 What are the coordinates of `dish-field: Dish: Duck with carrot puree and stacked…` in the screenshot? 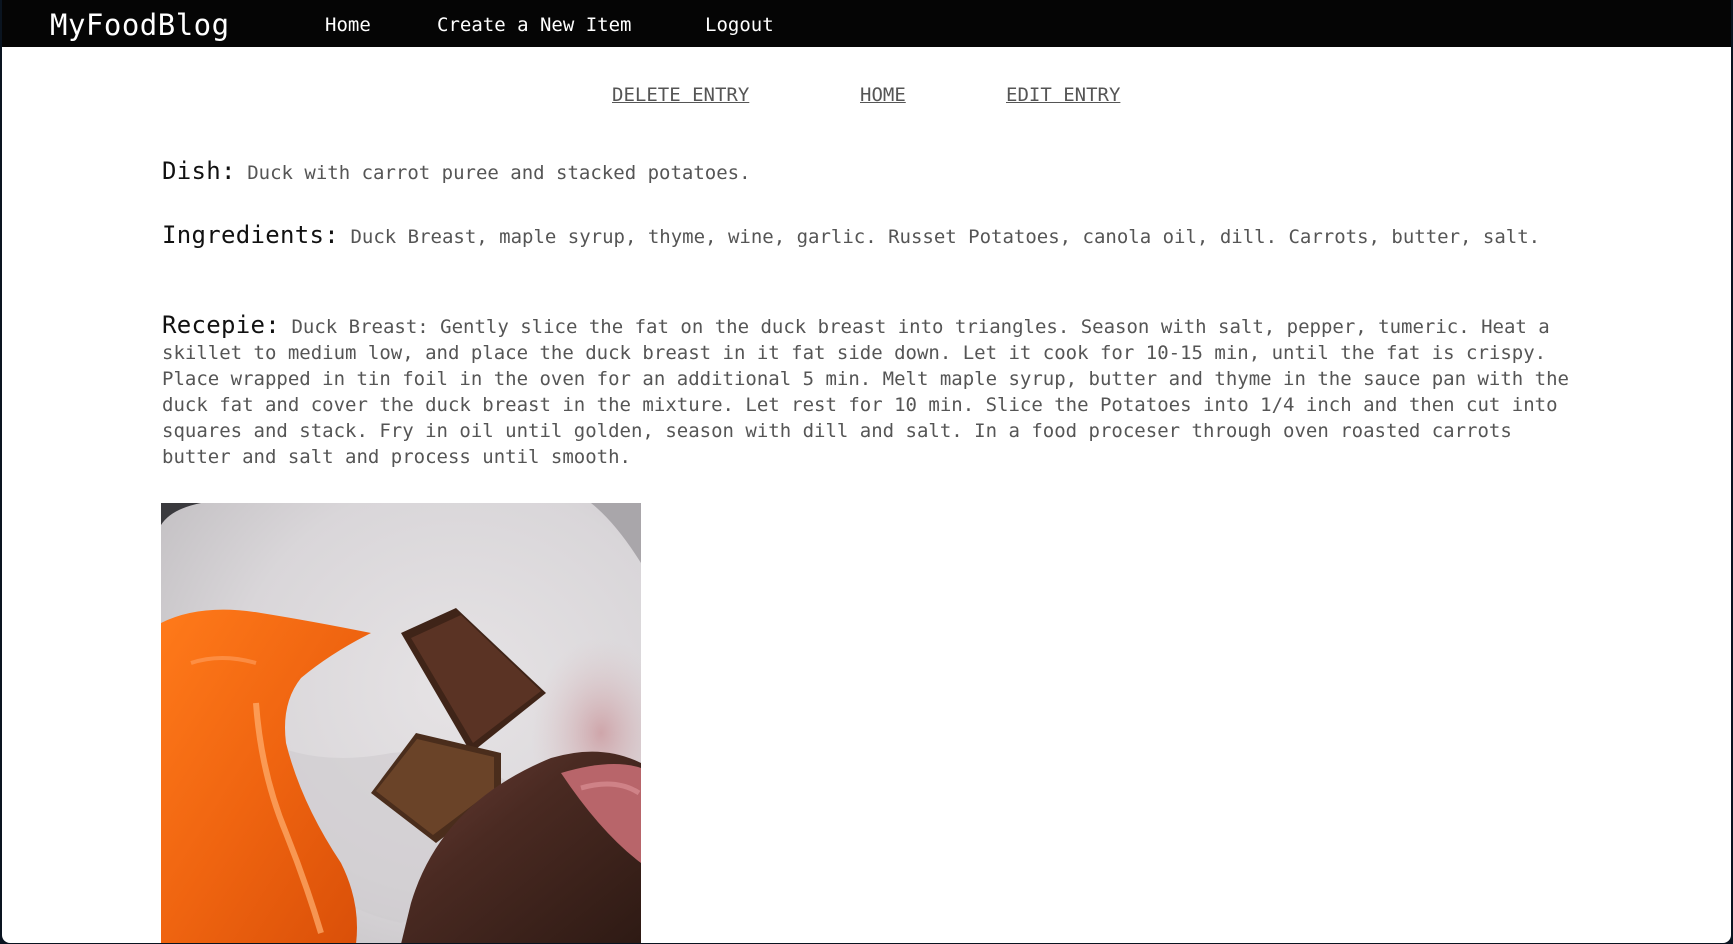 It's located at (872, 172).